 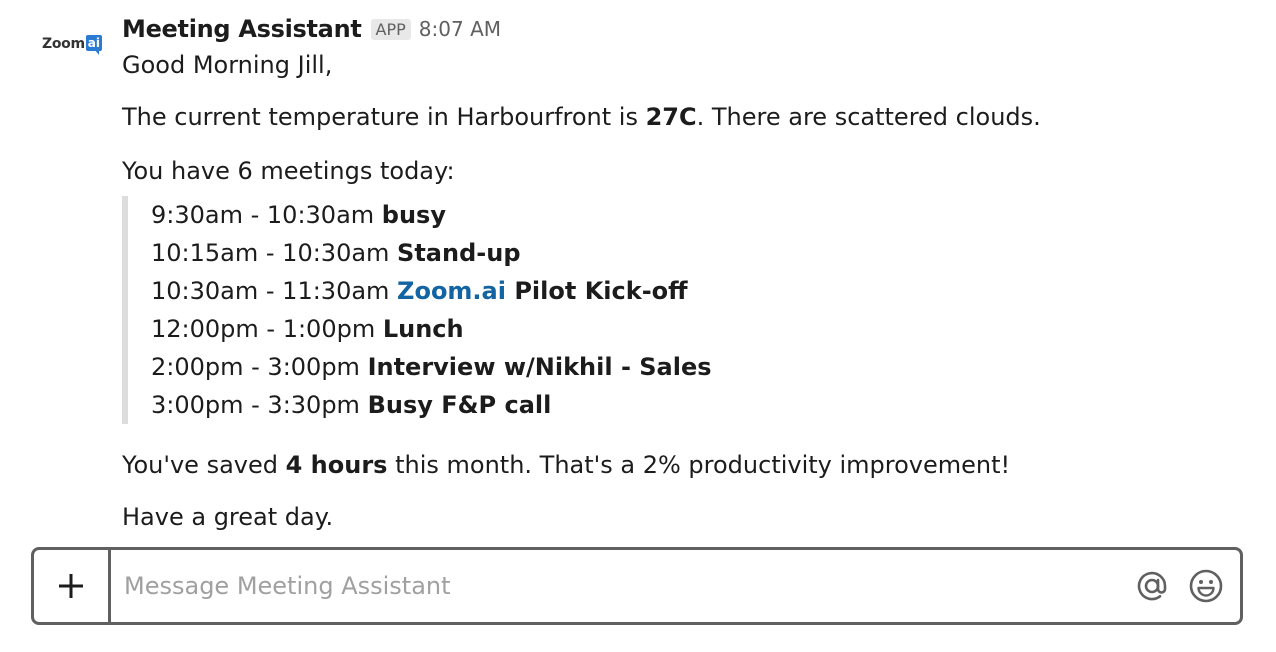 I want to click on savings-prefix: You've saved, so click(x=204, y=465).